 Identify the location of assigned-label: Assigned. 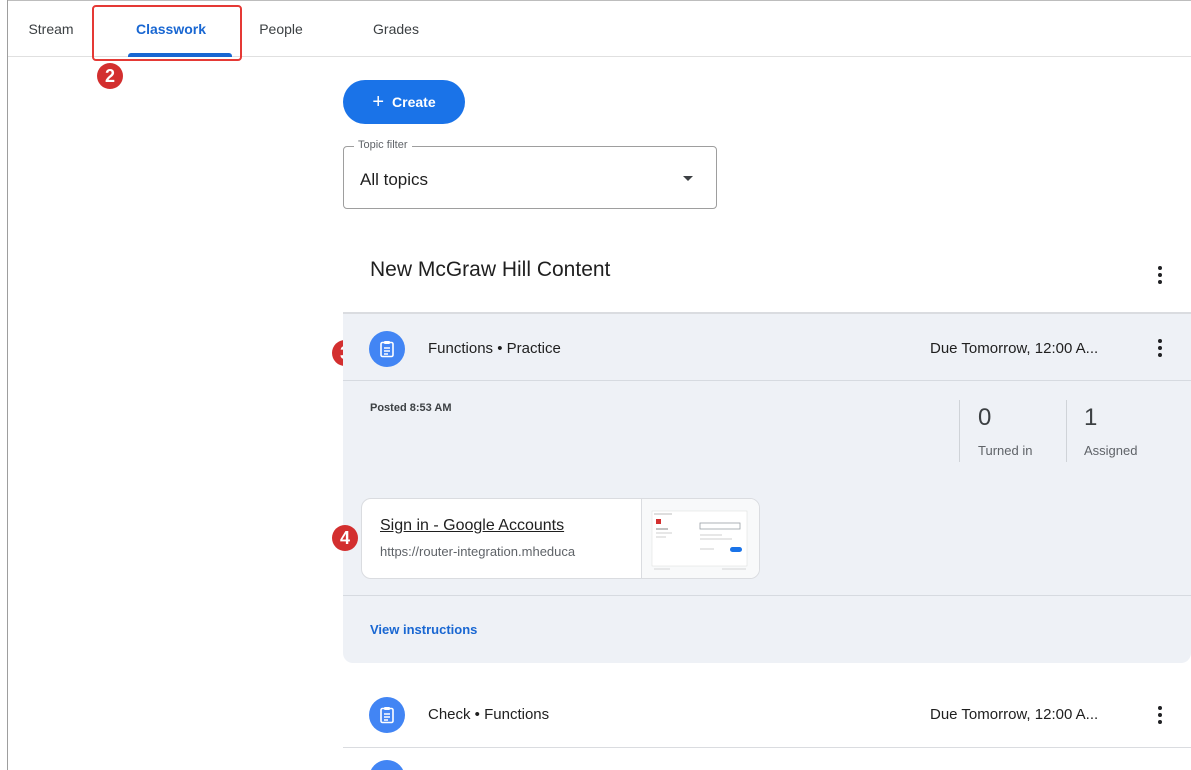
(1111, 450).